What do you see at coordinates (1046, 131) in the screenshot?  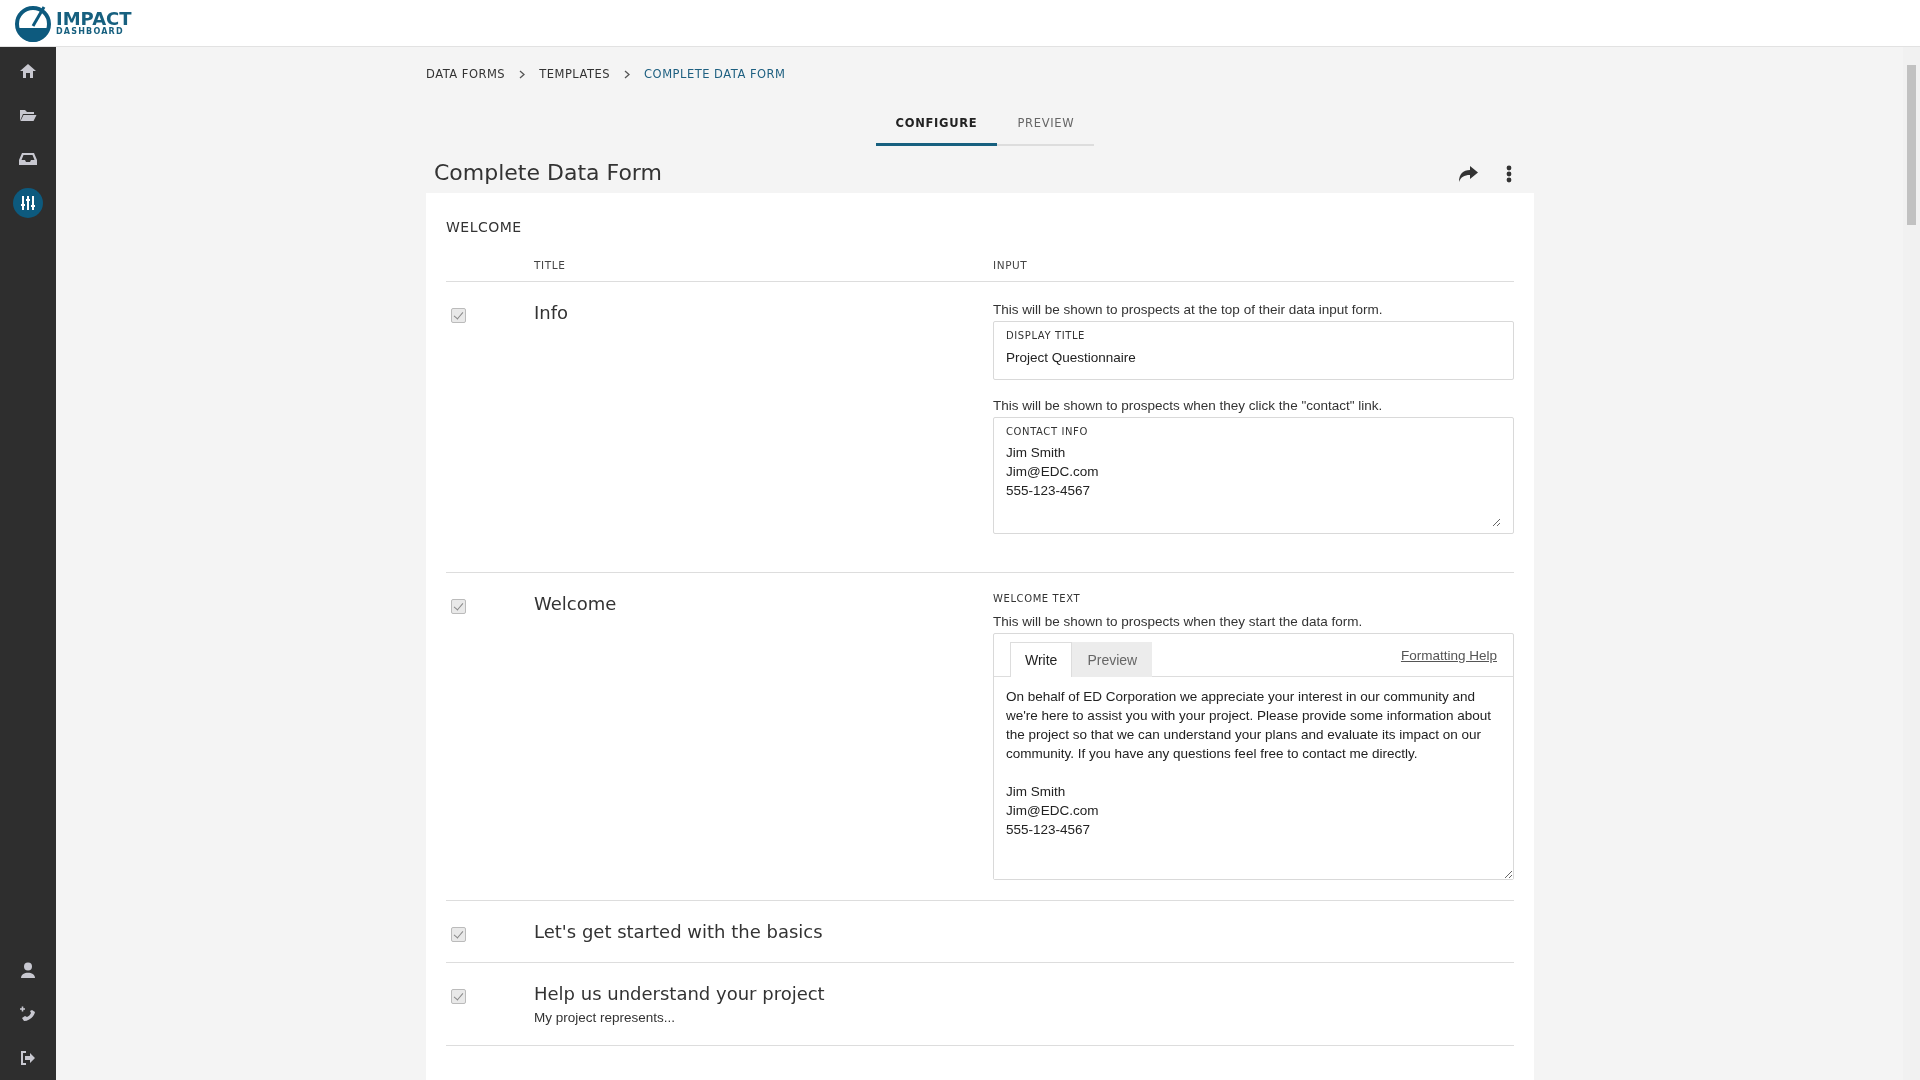 I see `tab: PREVIEW` at bounding box center [1046, 131].